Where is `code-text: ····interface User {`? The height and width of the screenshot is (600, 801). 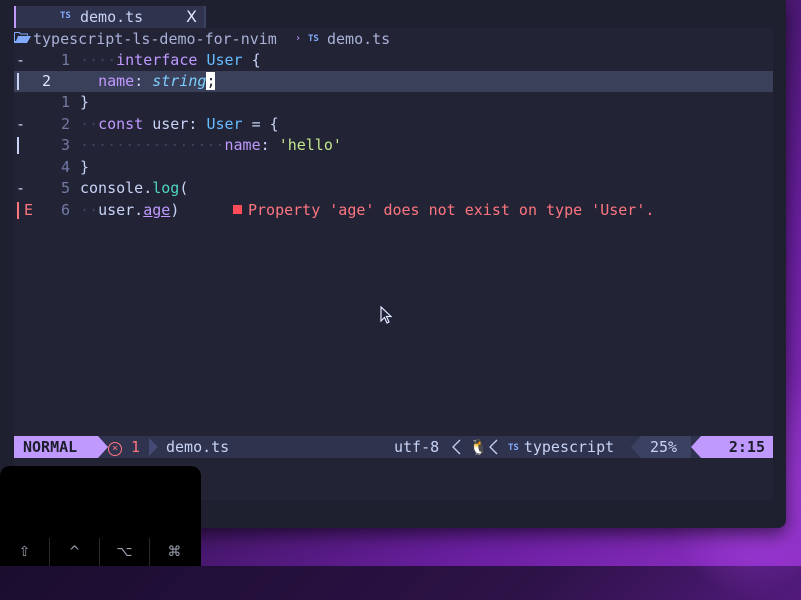
code-text: ····interface User { is located at coordinates (170, 60).